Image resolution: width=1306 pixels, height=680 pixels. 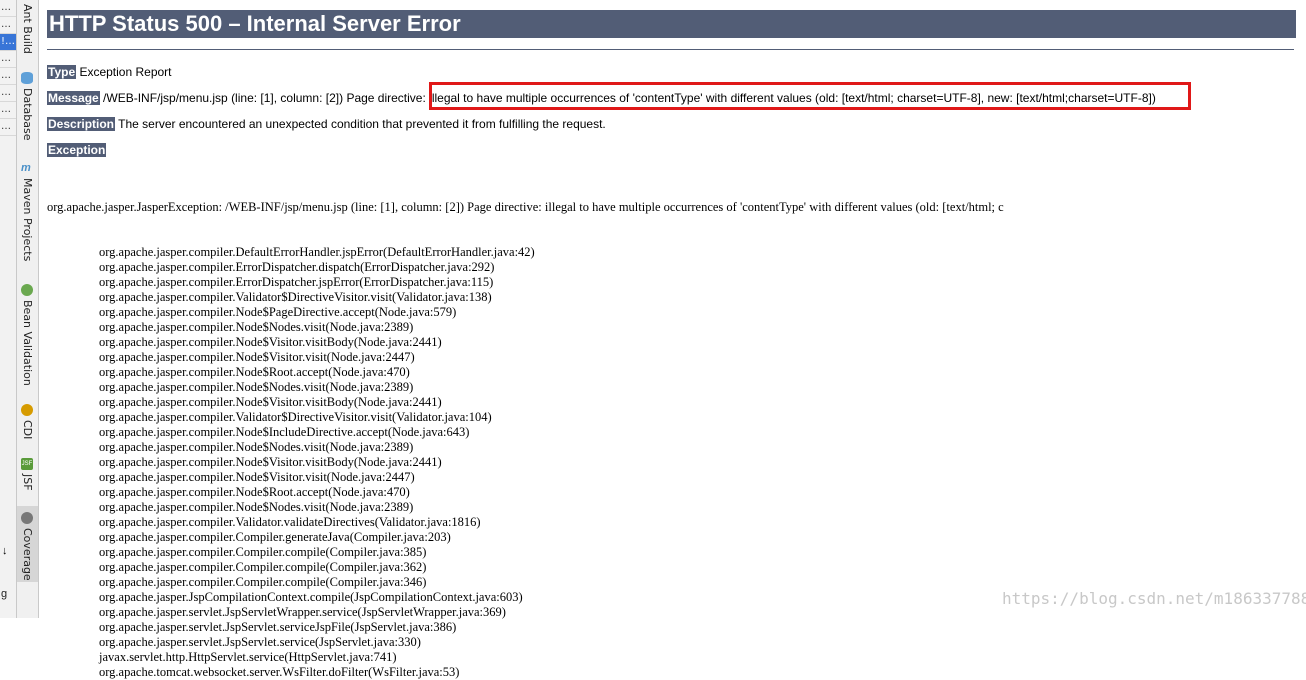 I want to click on tool-coverage: Coverage, so click(x=27, y=544).